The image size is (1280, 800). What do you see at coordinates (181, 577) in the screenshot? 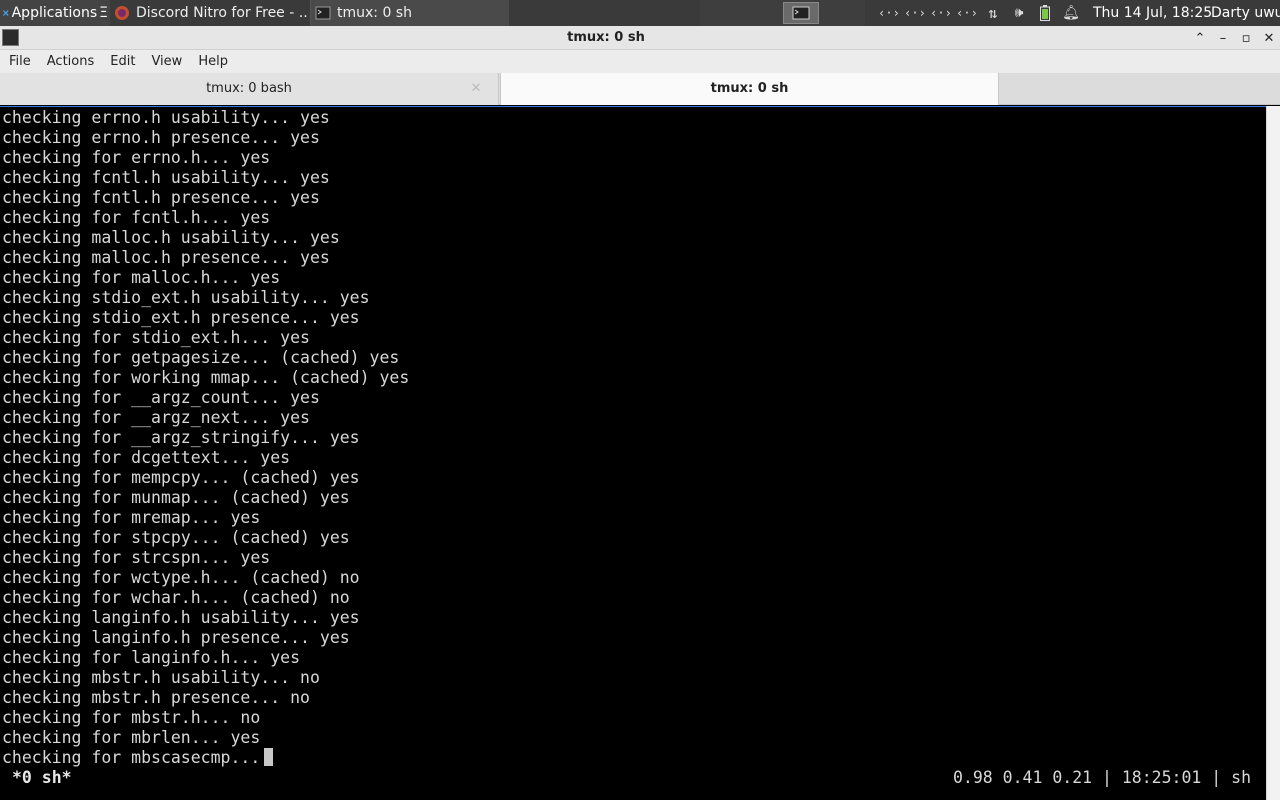
I see `terminal-line: checking for wctype.h... (cached) no` at bounding box center [181, 577].